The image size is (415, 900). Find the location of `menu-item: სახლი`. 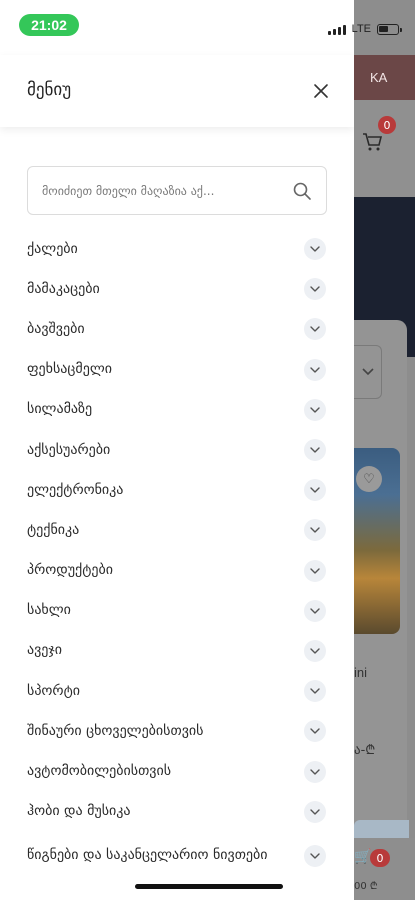

menu-item: სახლი is located at coordinates (177, 611).